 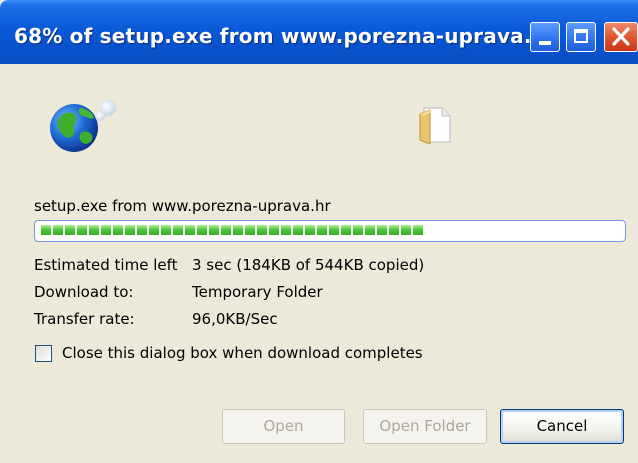 What do you see at coordinates (562, 426) in the screenshot?
I see `cancel-button: Cancel` at bounding box center [562, 426].